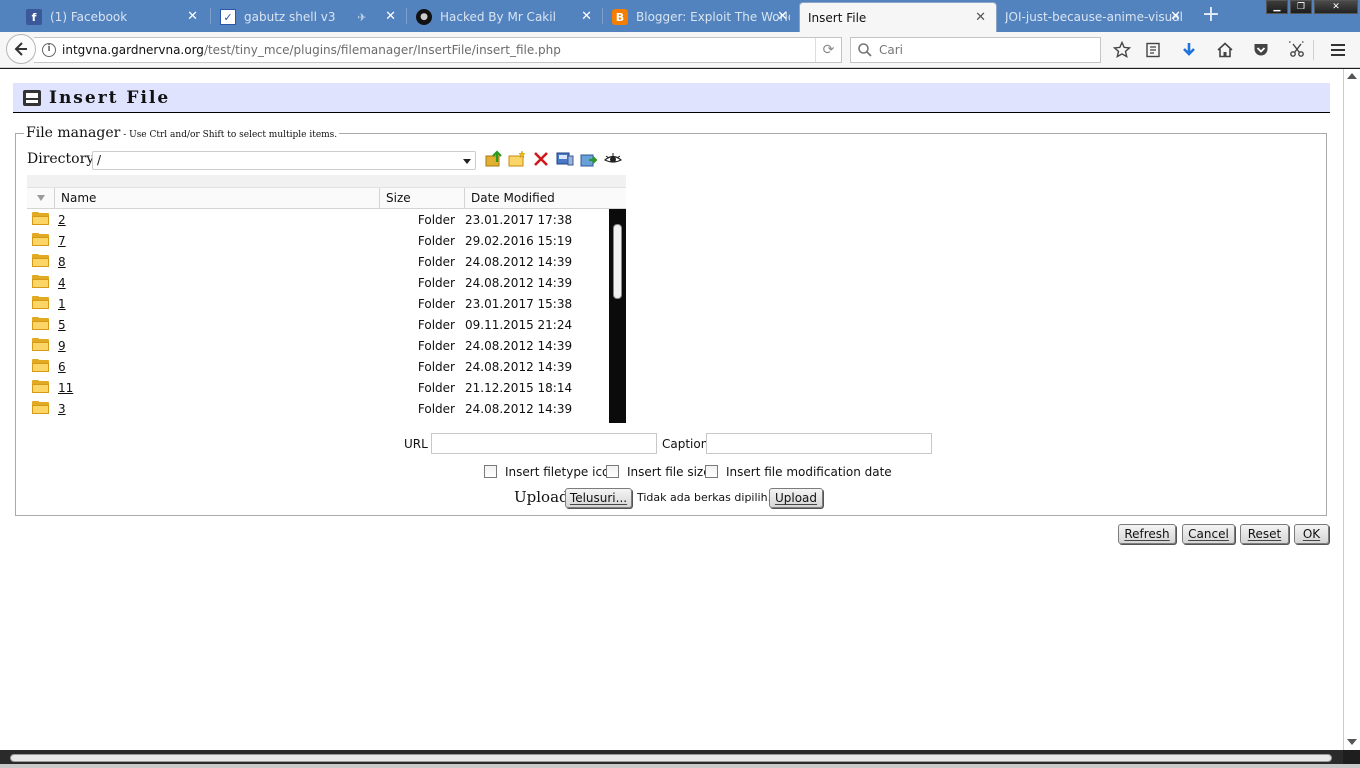 The width and height of the screenshot is (1360, 768). What do you see at coordinates (41, 198) in the screenshot?
I see `sort-icon` at bounding box center [41, 198].